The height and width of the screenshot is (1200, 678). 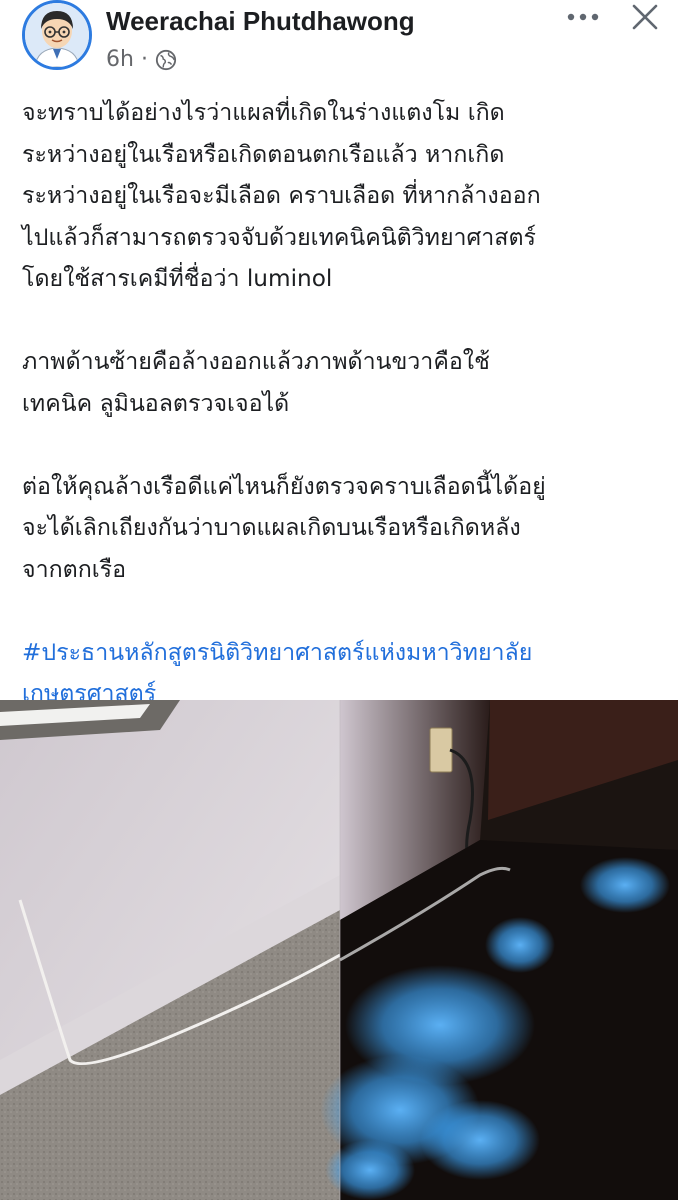 I want to click on author-name: Weerachai Phutdhawong, so click(x=260, y=21).